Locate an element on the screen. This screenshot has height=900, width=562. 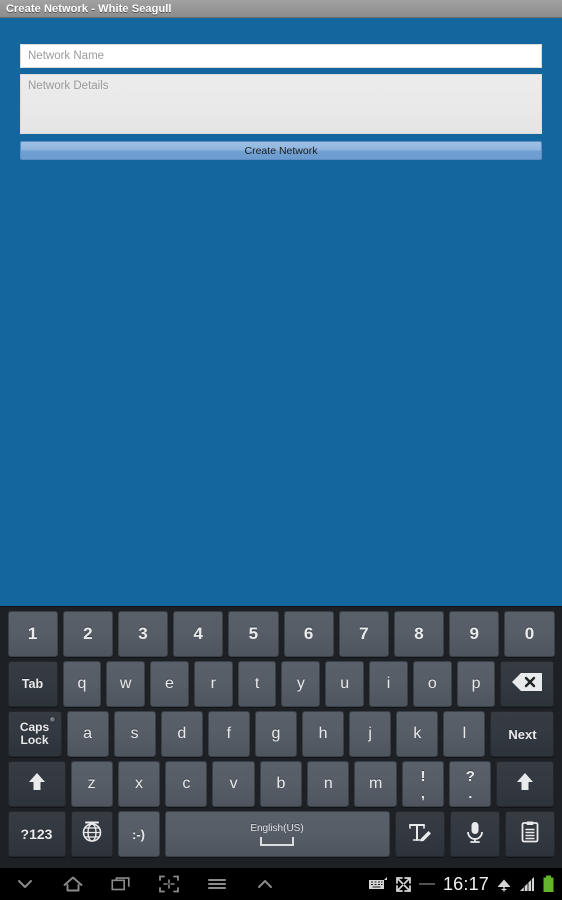
key-r: r is located at coordinates (213, 684).